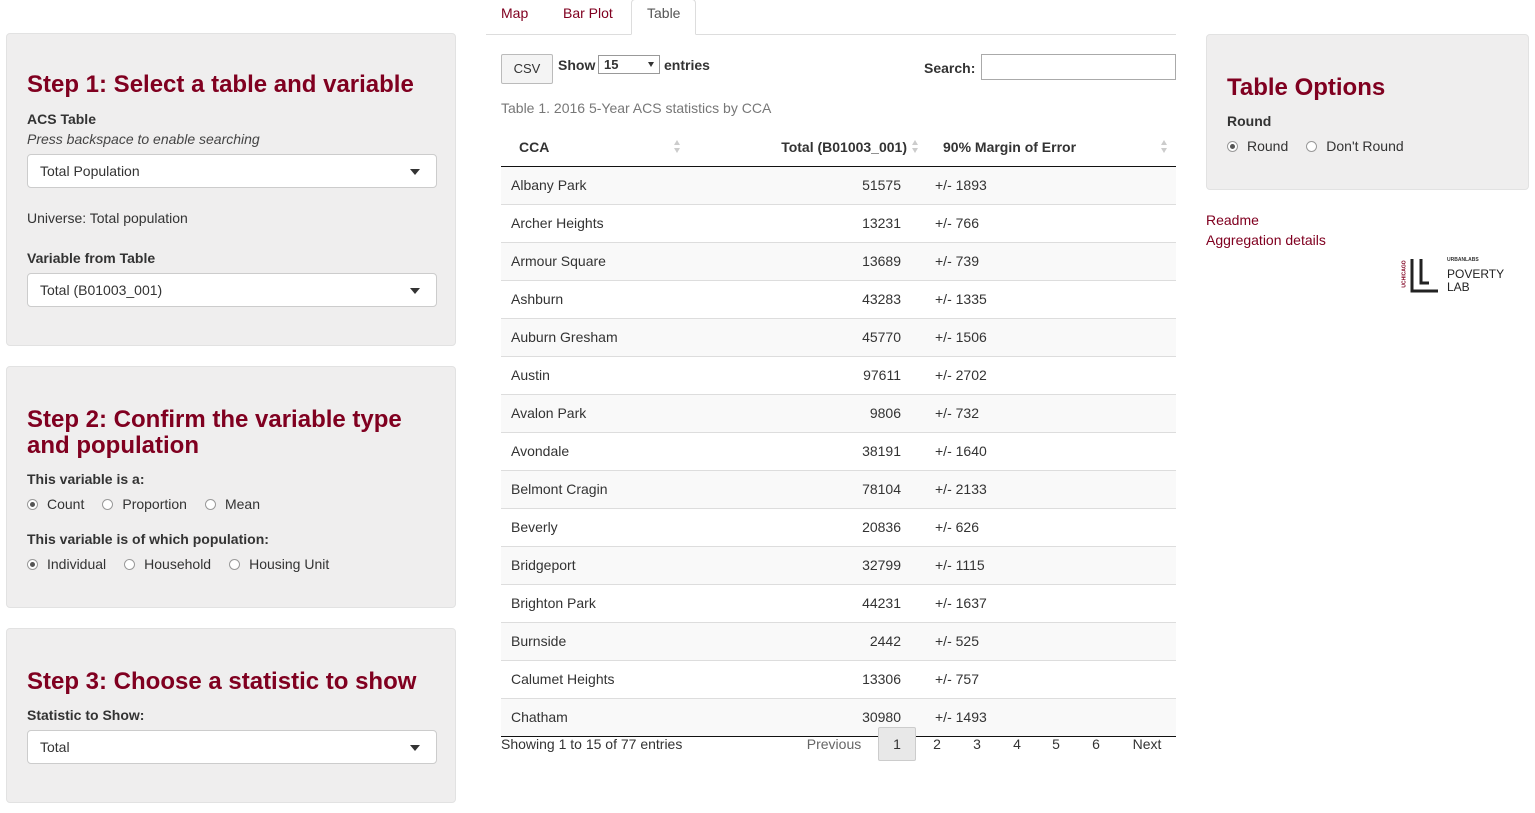 This screenshot has height=813, width=1535. I want to click on cell-moe: +/- 2133, so click(1048, 488).